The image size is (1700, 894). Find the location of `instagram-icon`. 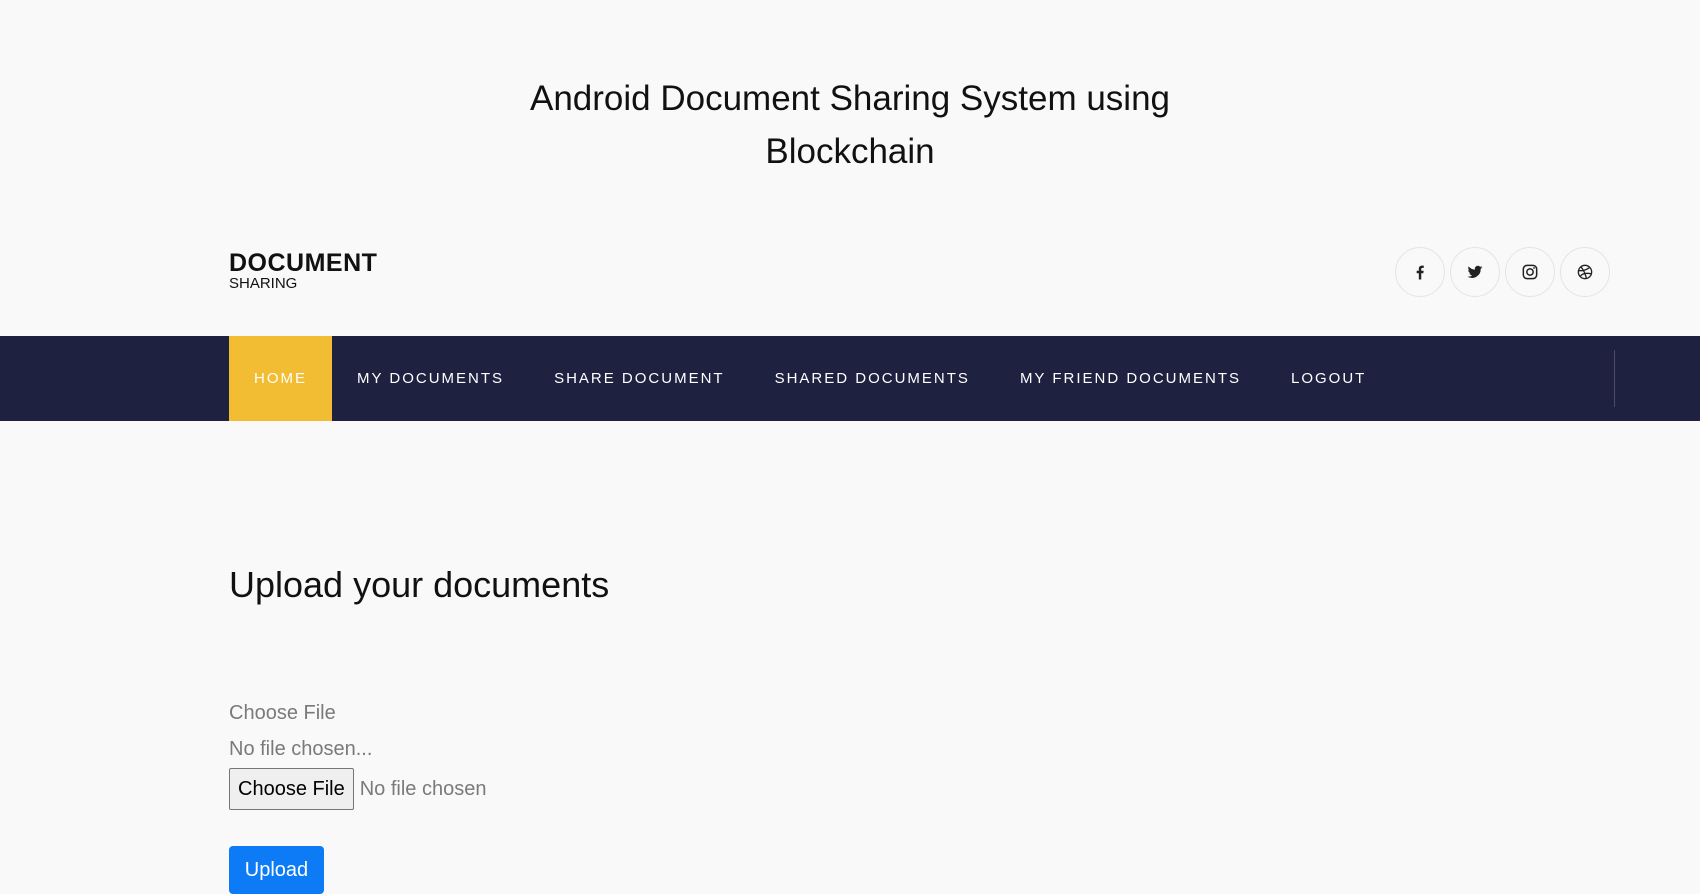

instagram-icon is located at coordinates (1530, 272).